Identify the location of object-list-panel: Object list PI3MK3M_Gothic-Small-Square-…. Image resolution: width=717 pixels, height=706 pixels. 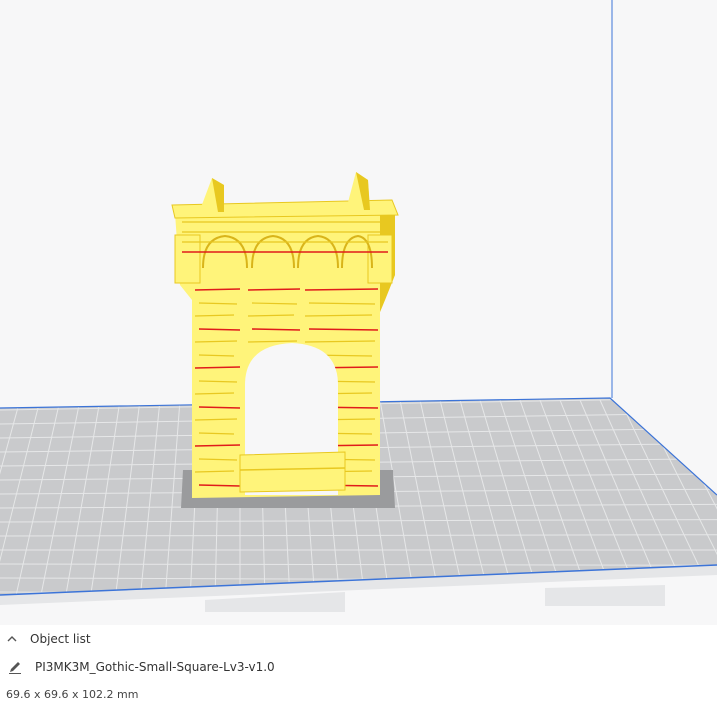
(358, 665).